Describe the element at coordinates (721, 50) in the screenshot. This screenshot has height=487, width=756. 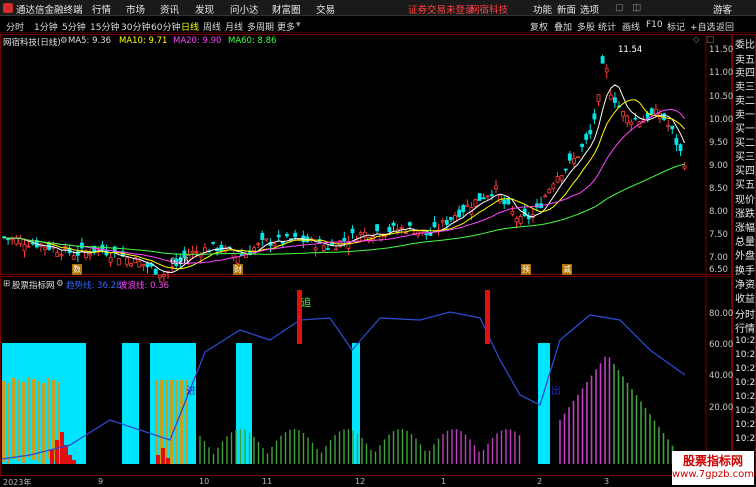
I see `price-tick: 11.50` at that location.